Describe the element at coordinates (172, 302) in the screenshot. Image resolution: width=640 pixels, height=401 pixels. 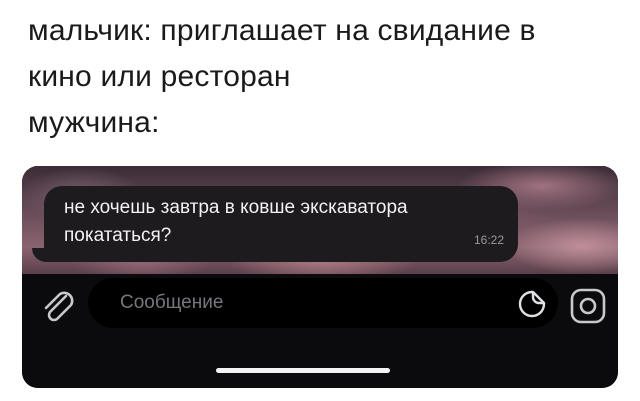
I see `message-input-placeholder: Сообщение` at that location.